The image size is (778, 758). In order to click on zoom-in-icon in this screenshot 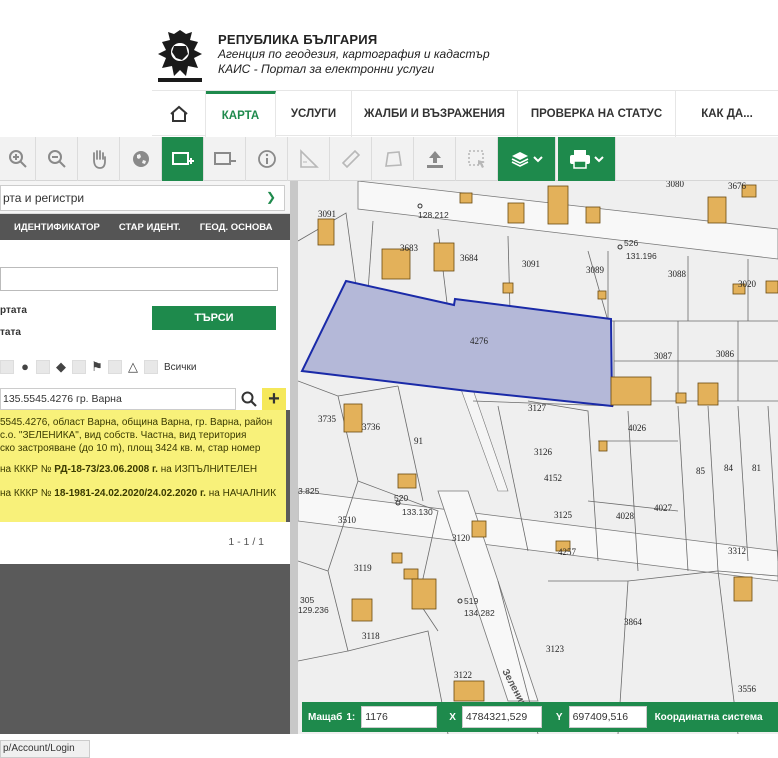, I will do `click(17, 159)`.